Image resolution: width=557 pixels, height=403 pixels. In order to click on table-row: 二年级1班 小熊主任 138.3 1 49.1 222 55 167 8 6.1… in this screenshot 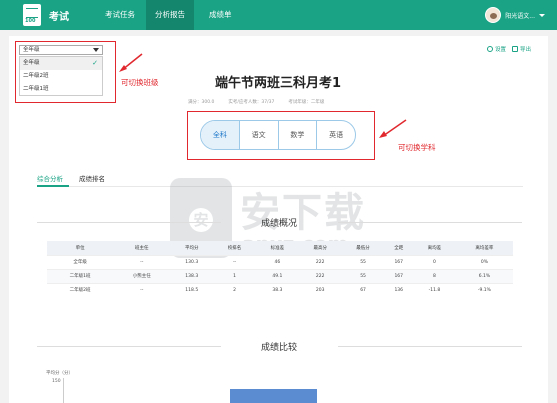, I will do `click(280, 275)`.